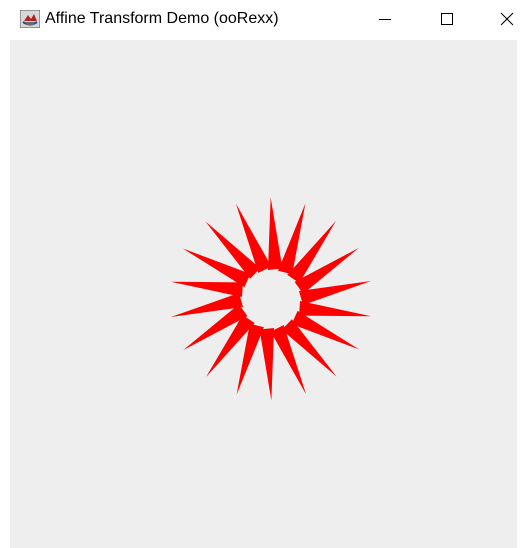 The image size is (523, 548). Describe the element at coordinates (30, 19) in the screenshot. I see `java-coffee-cup-icon` at that location.